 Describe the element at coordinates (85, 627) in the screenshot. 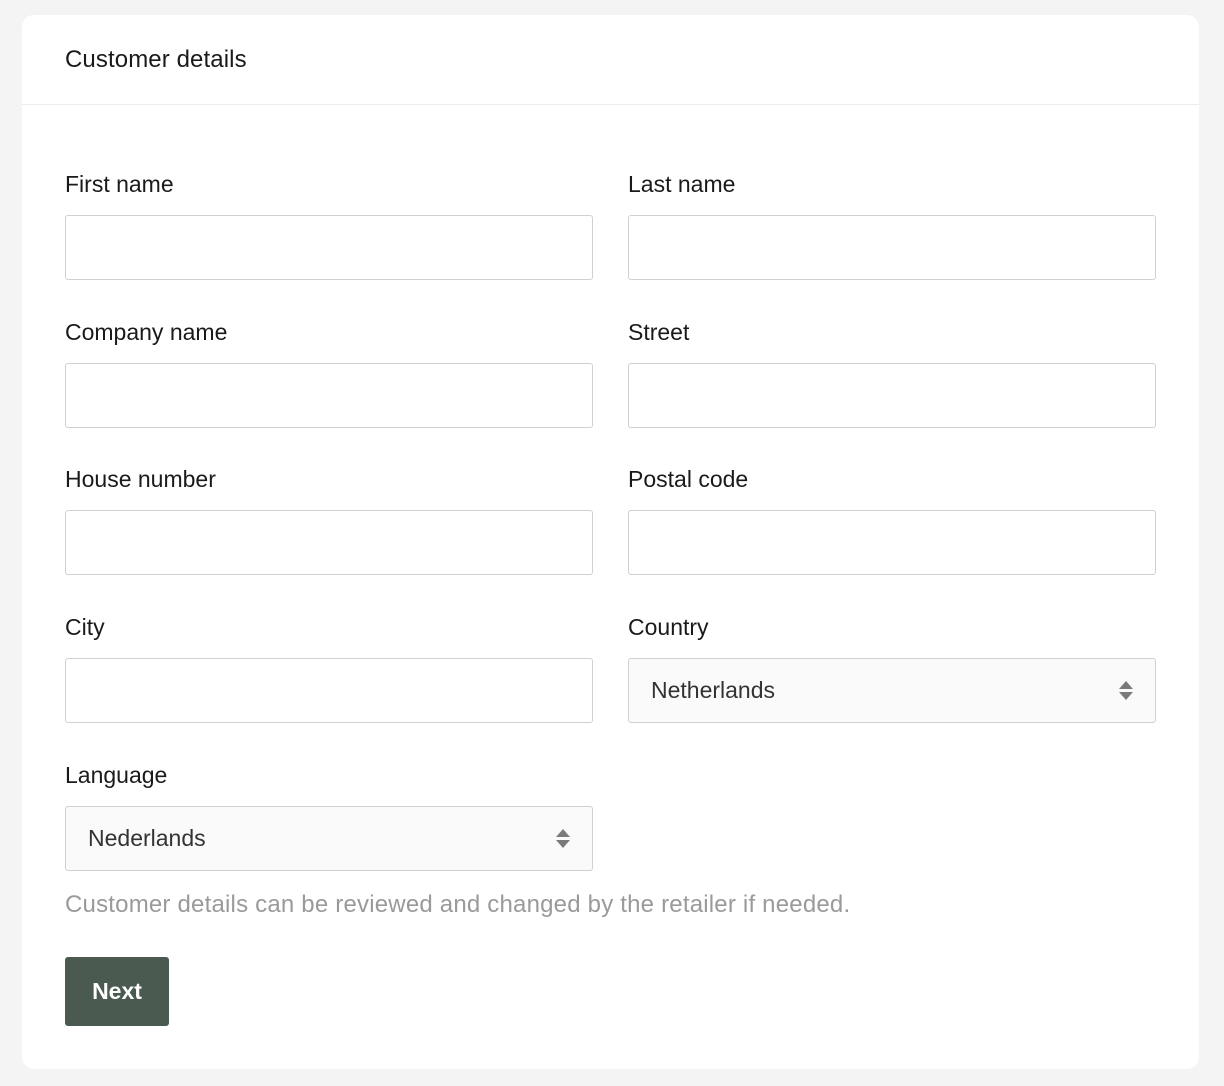

I see `city-label: City` at that location.